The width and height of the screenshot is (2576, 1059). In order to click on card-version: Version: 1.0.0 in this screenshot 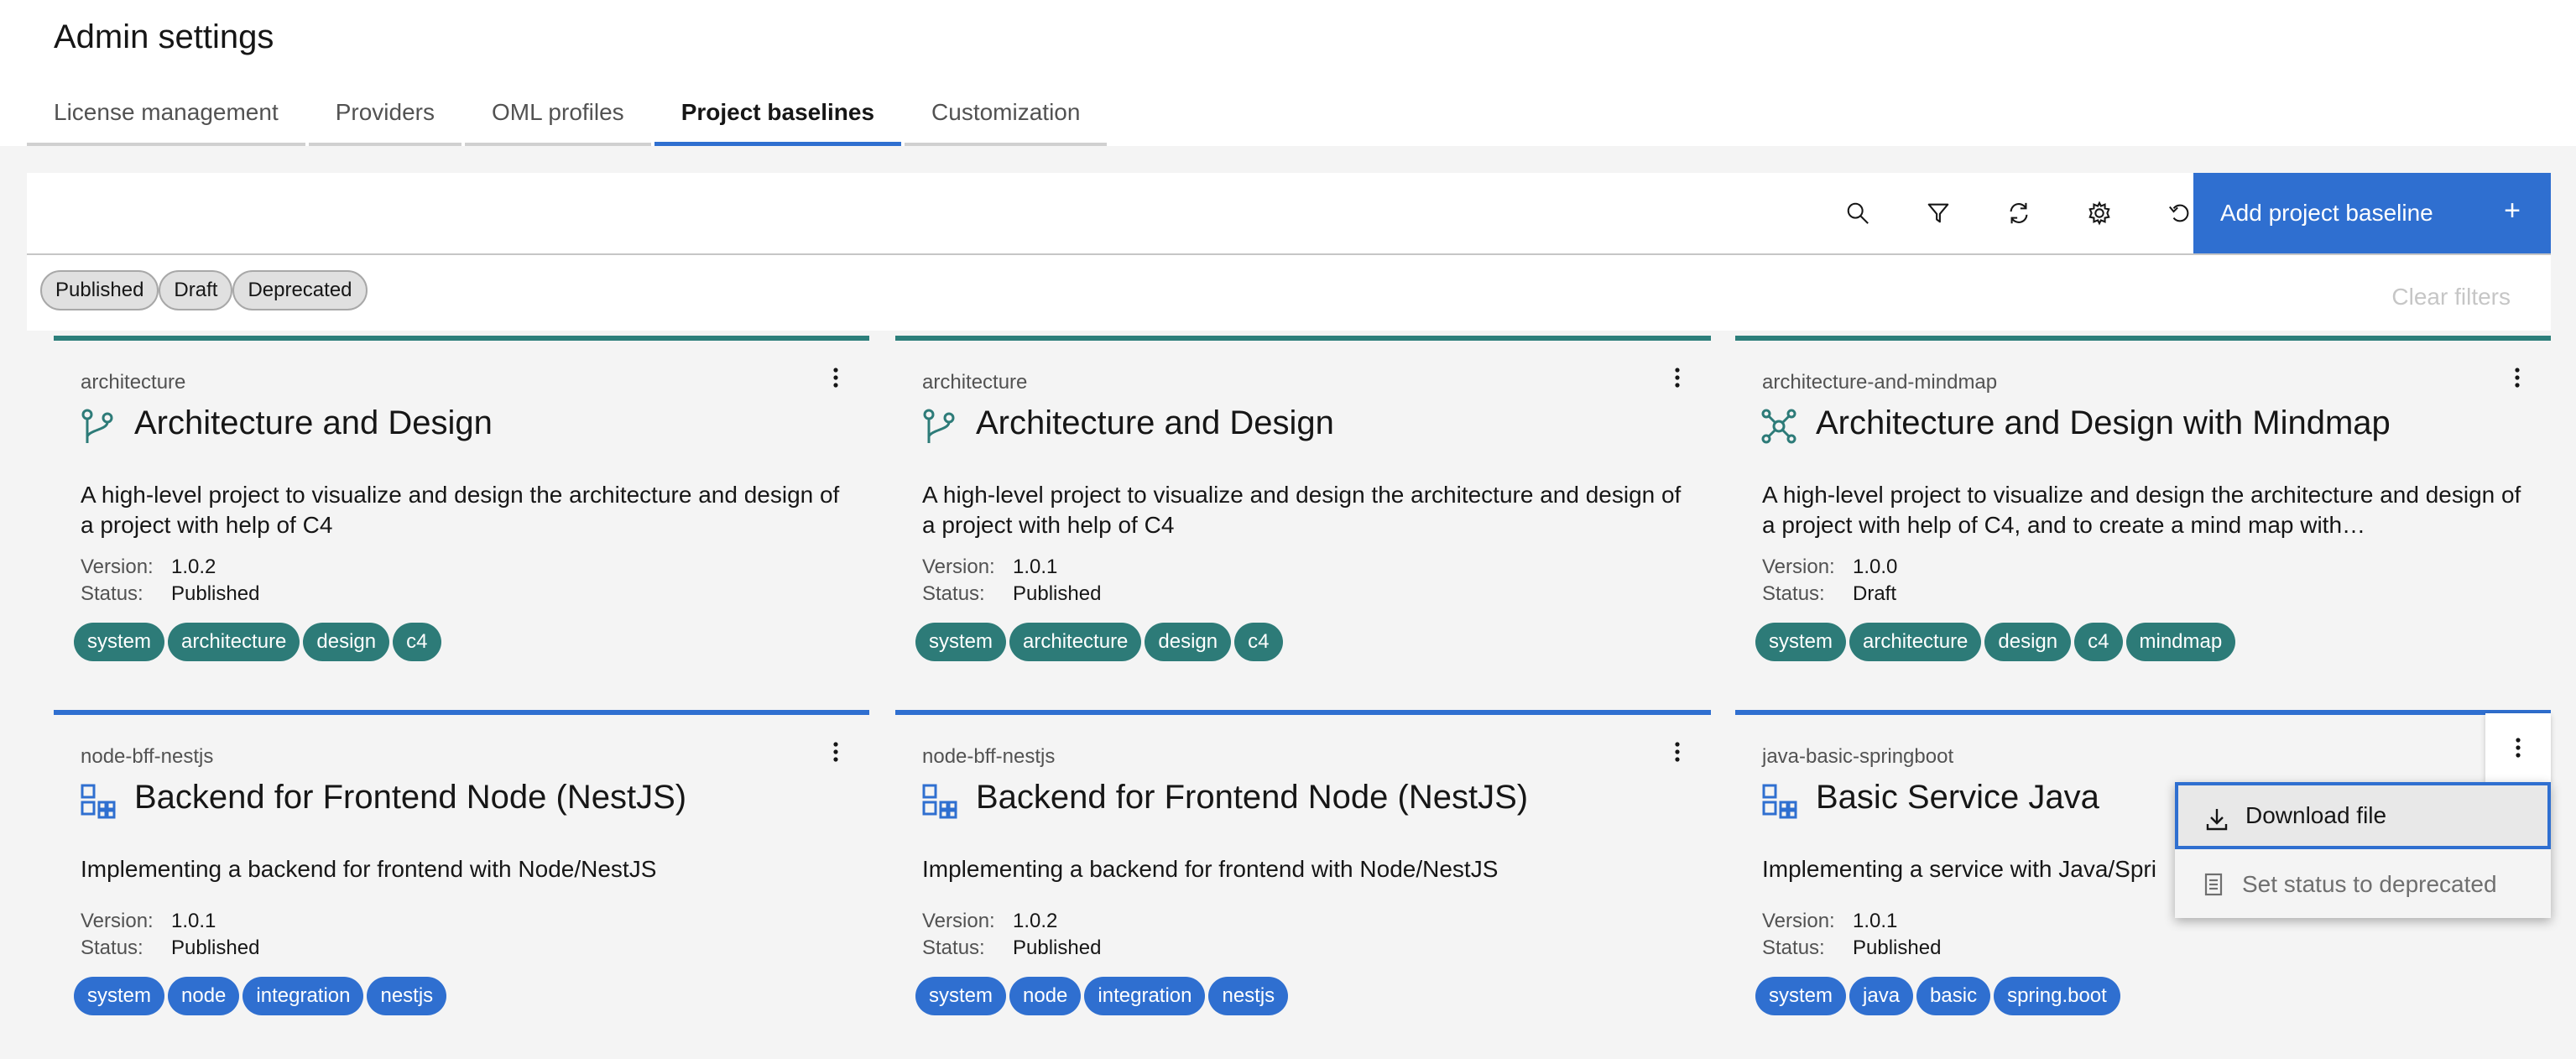, I will do `click(1829, 567)`.